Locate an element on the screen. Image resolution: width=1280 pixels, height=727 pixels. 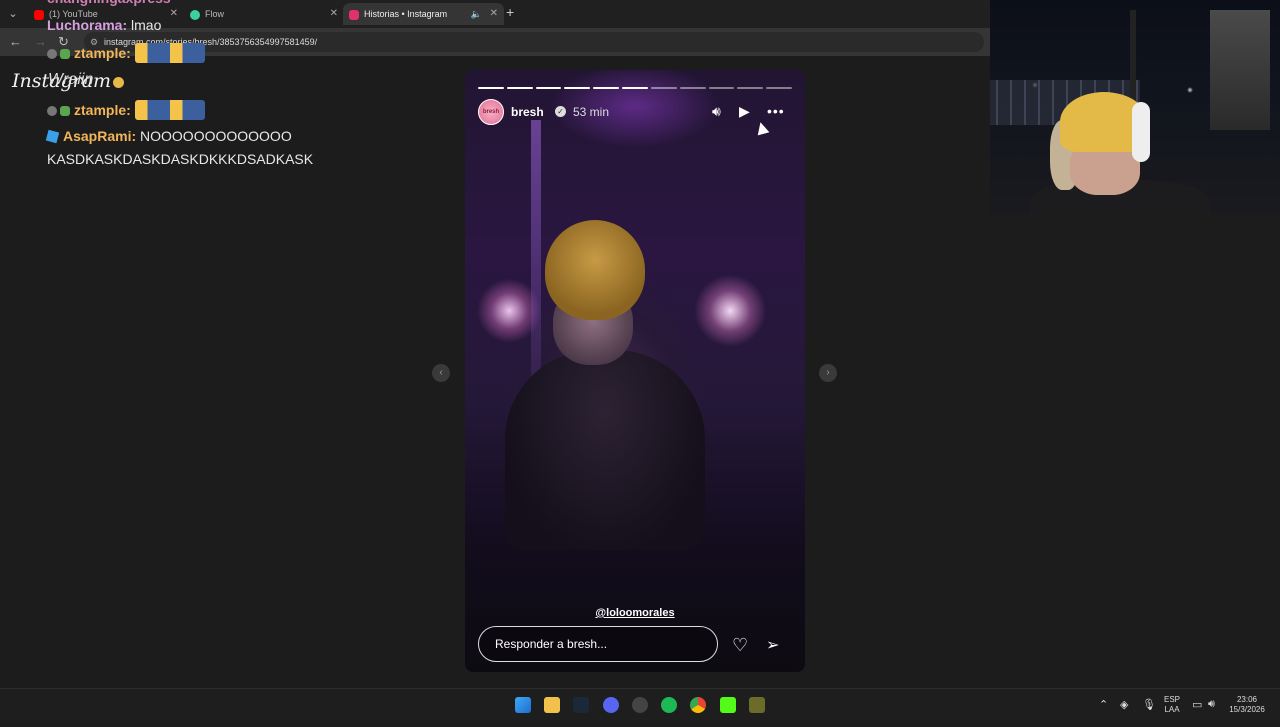
chat-username: Luchorama is located at coordinates (85, 25).